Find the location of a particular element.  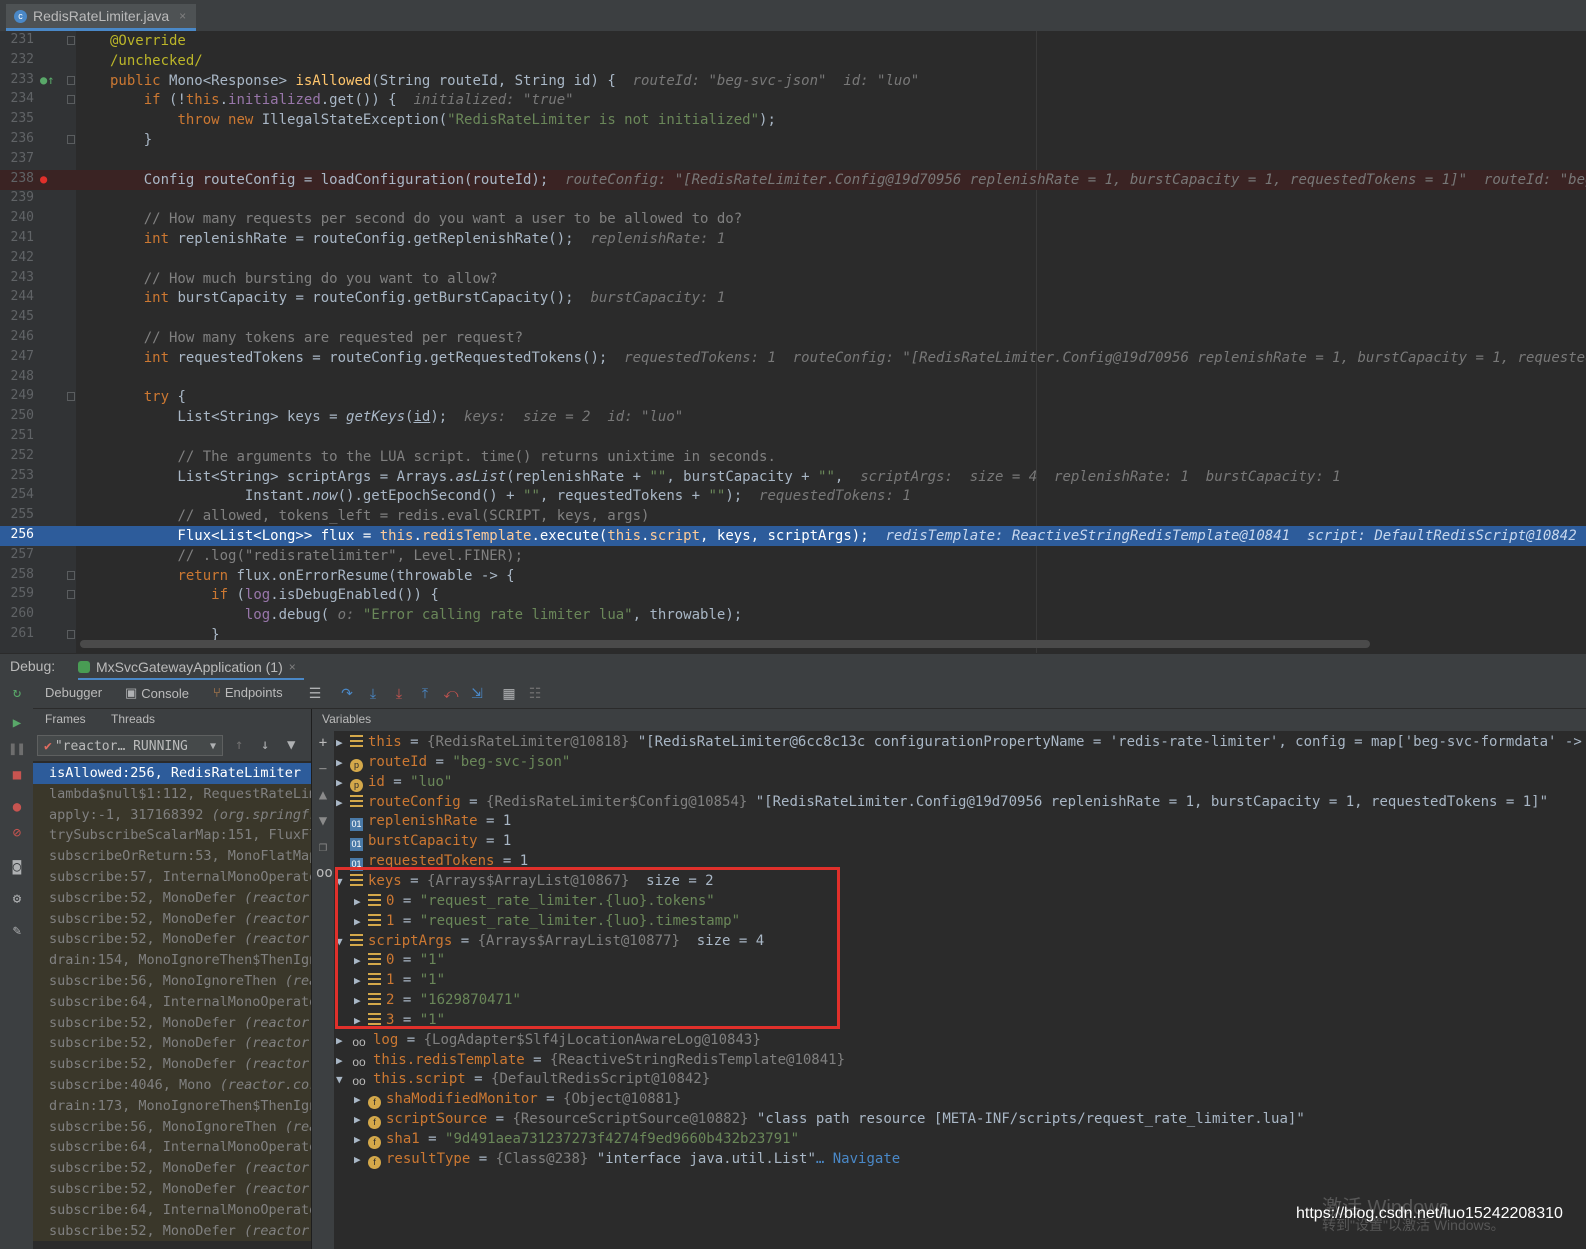

variable-row: 01 replenishRate = 1 is located at coordinates (423, 821).